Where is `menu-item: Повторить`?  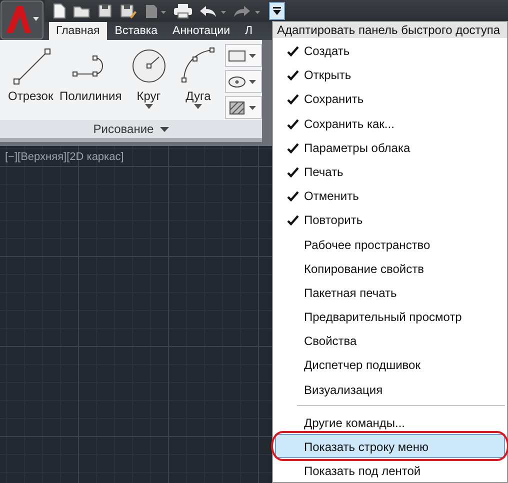
menu-item: Повторить is located at coordinates (390, 219).